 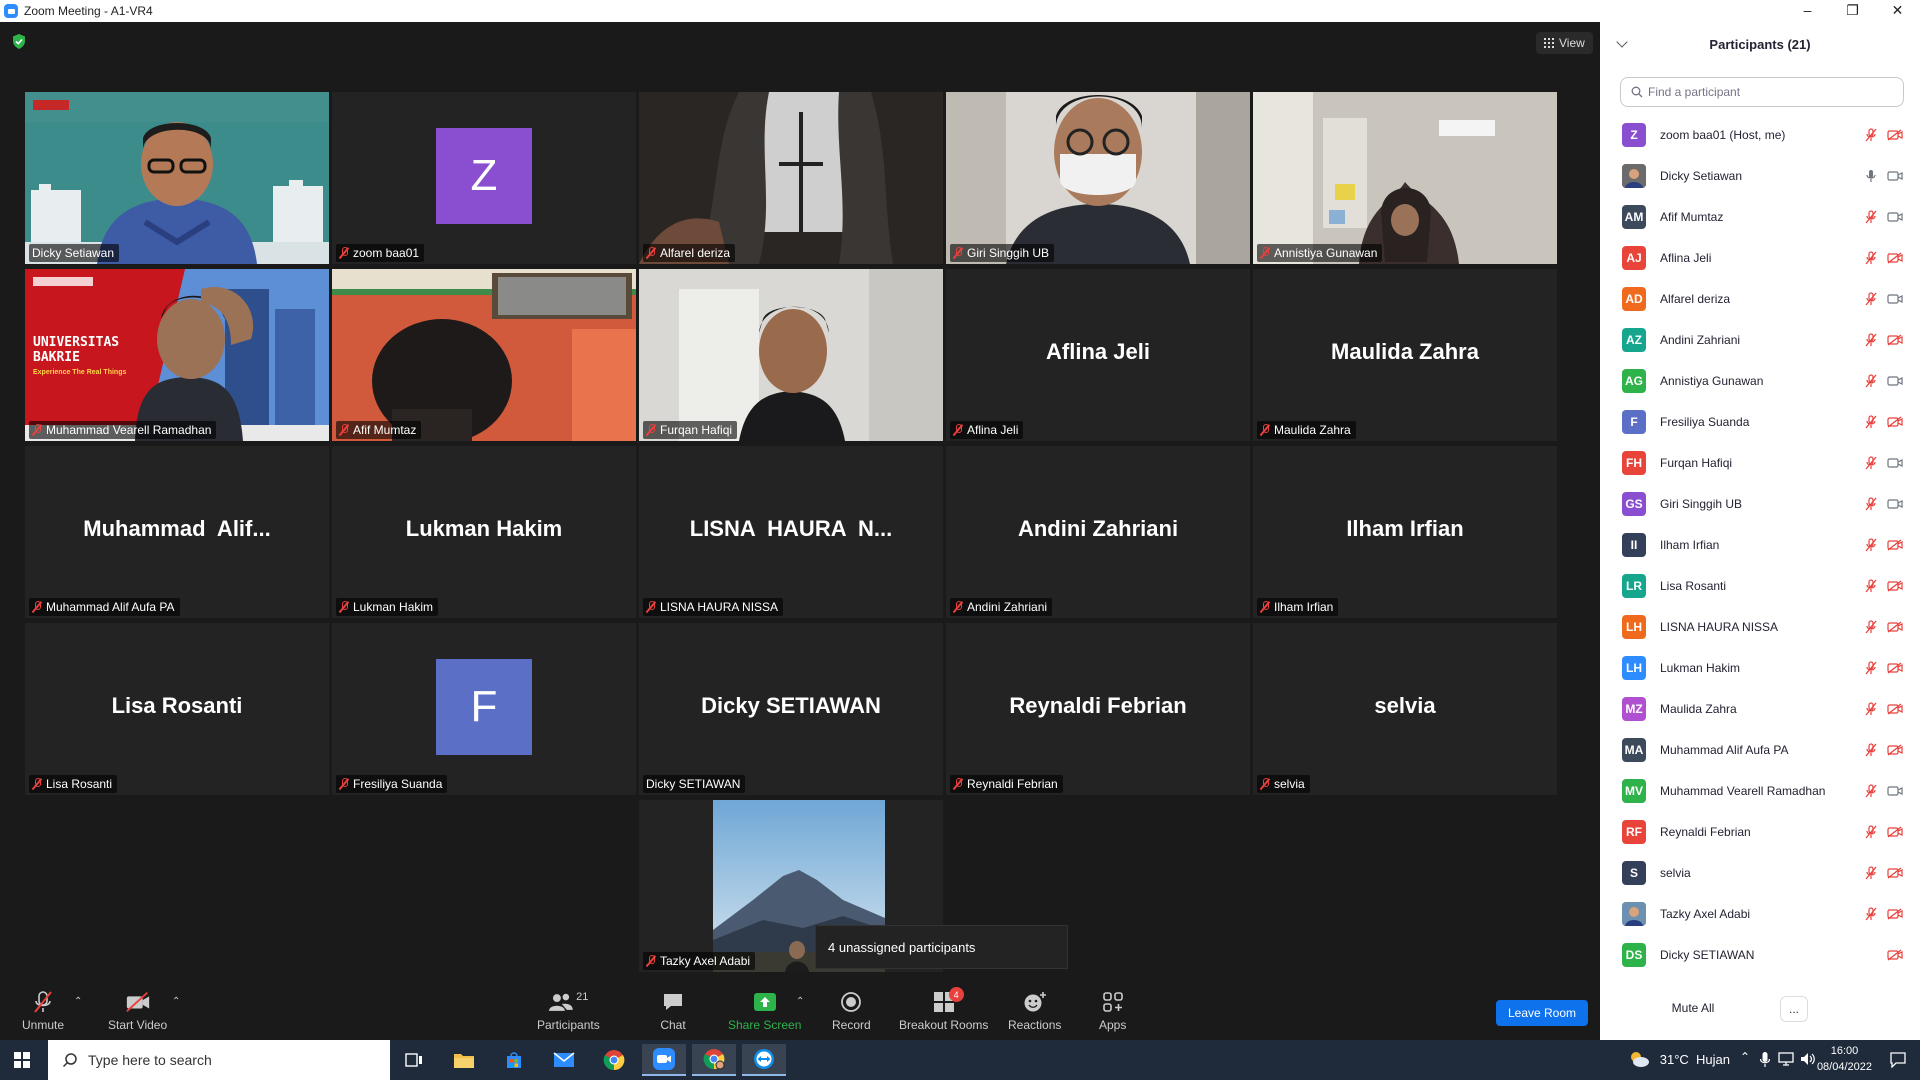 What do you see at coordinates (1622, 42) in the screenshot?
I see `collapse-chevron-icon` at bounding box center [1622, 42].